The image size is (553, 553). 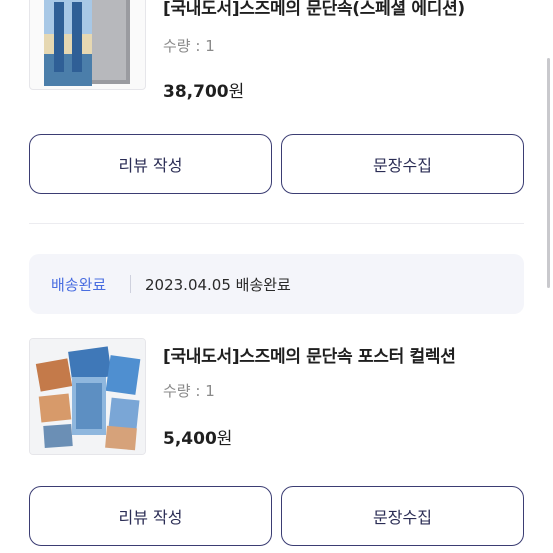 I want to click on order-divider, so click(x=276, y=223).